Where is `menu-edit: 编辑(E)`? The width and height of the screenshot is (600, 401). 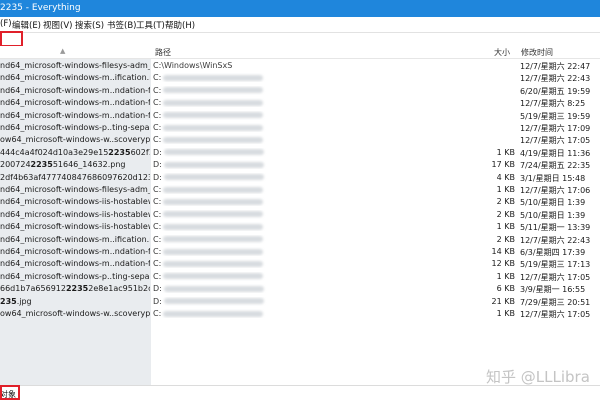
menu-edit: 编辑(E) is located at coordinates (26, 25).